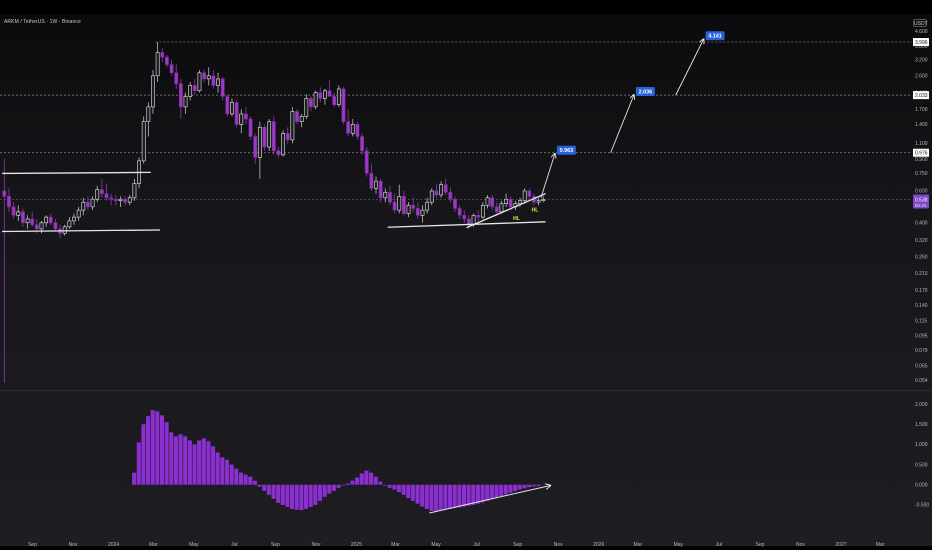  Describe the element at coordinates (921, 43) in the screenshot. I see `level-price-text: 3.996` at that location.